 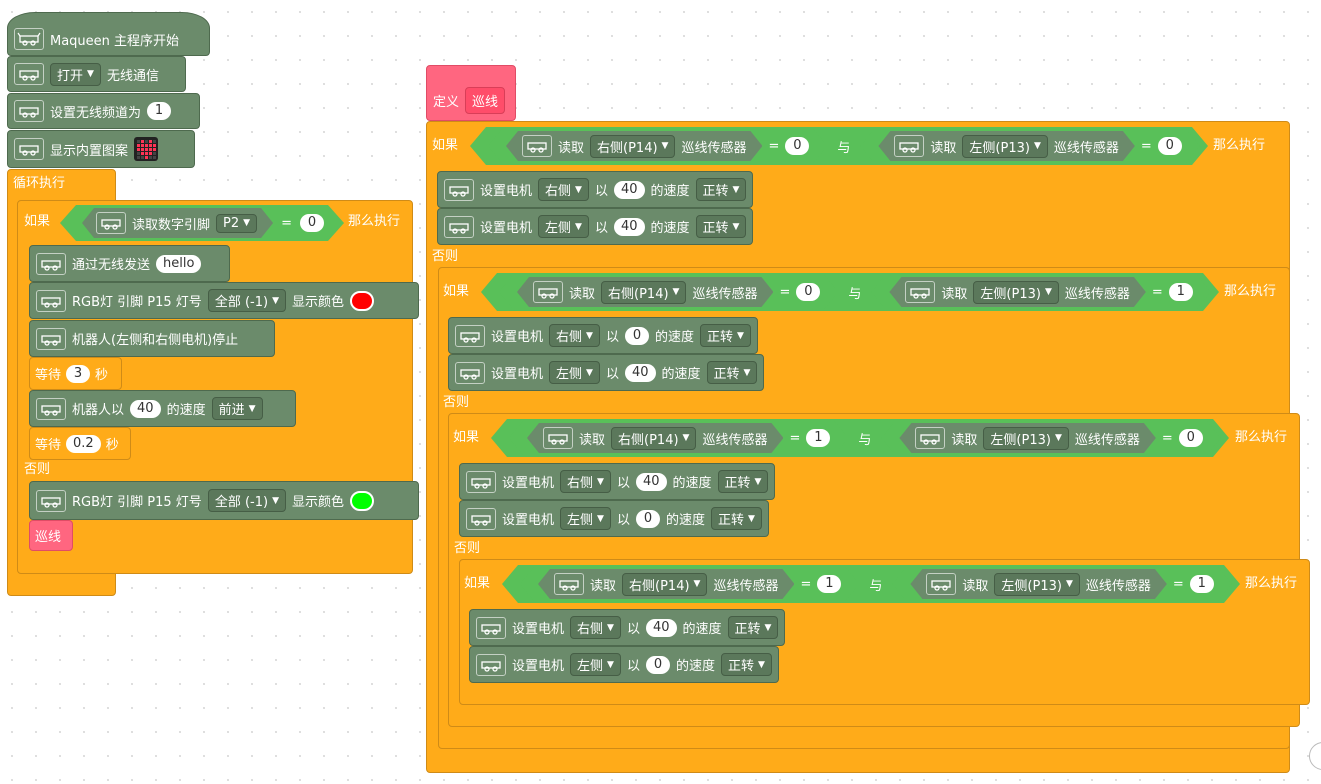 I want to click on wait-seconds-input: 0.2, so click(x=83, y=443).